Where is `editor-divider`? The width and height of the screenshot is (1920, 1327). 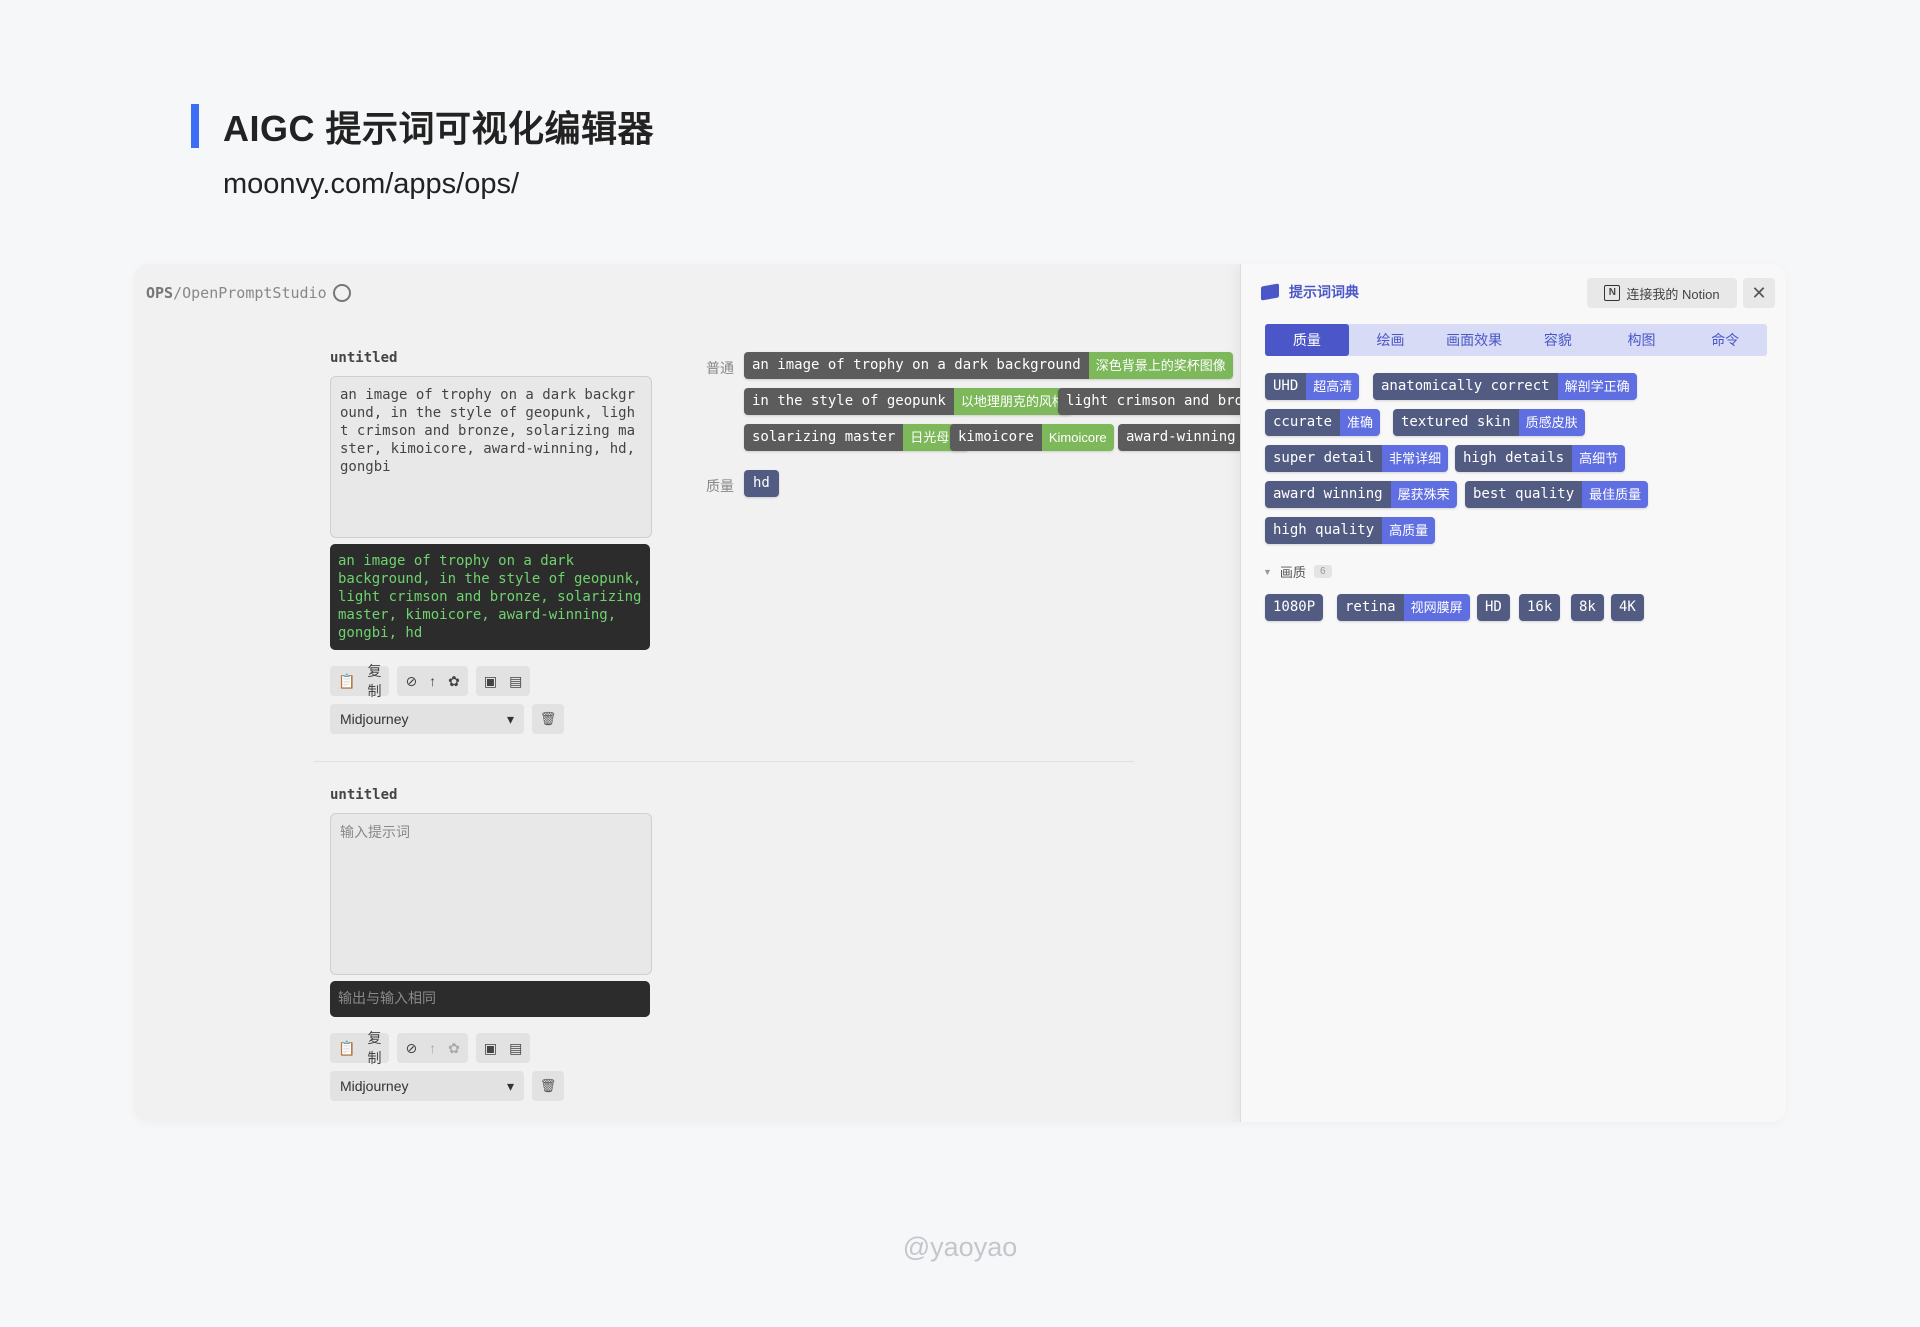
editor-divider is located at coordinates (724, 761).